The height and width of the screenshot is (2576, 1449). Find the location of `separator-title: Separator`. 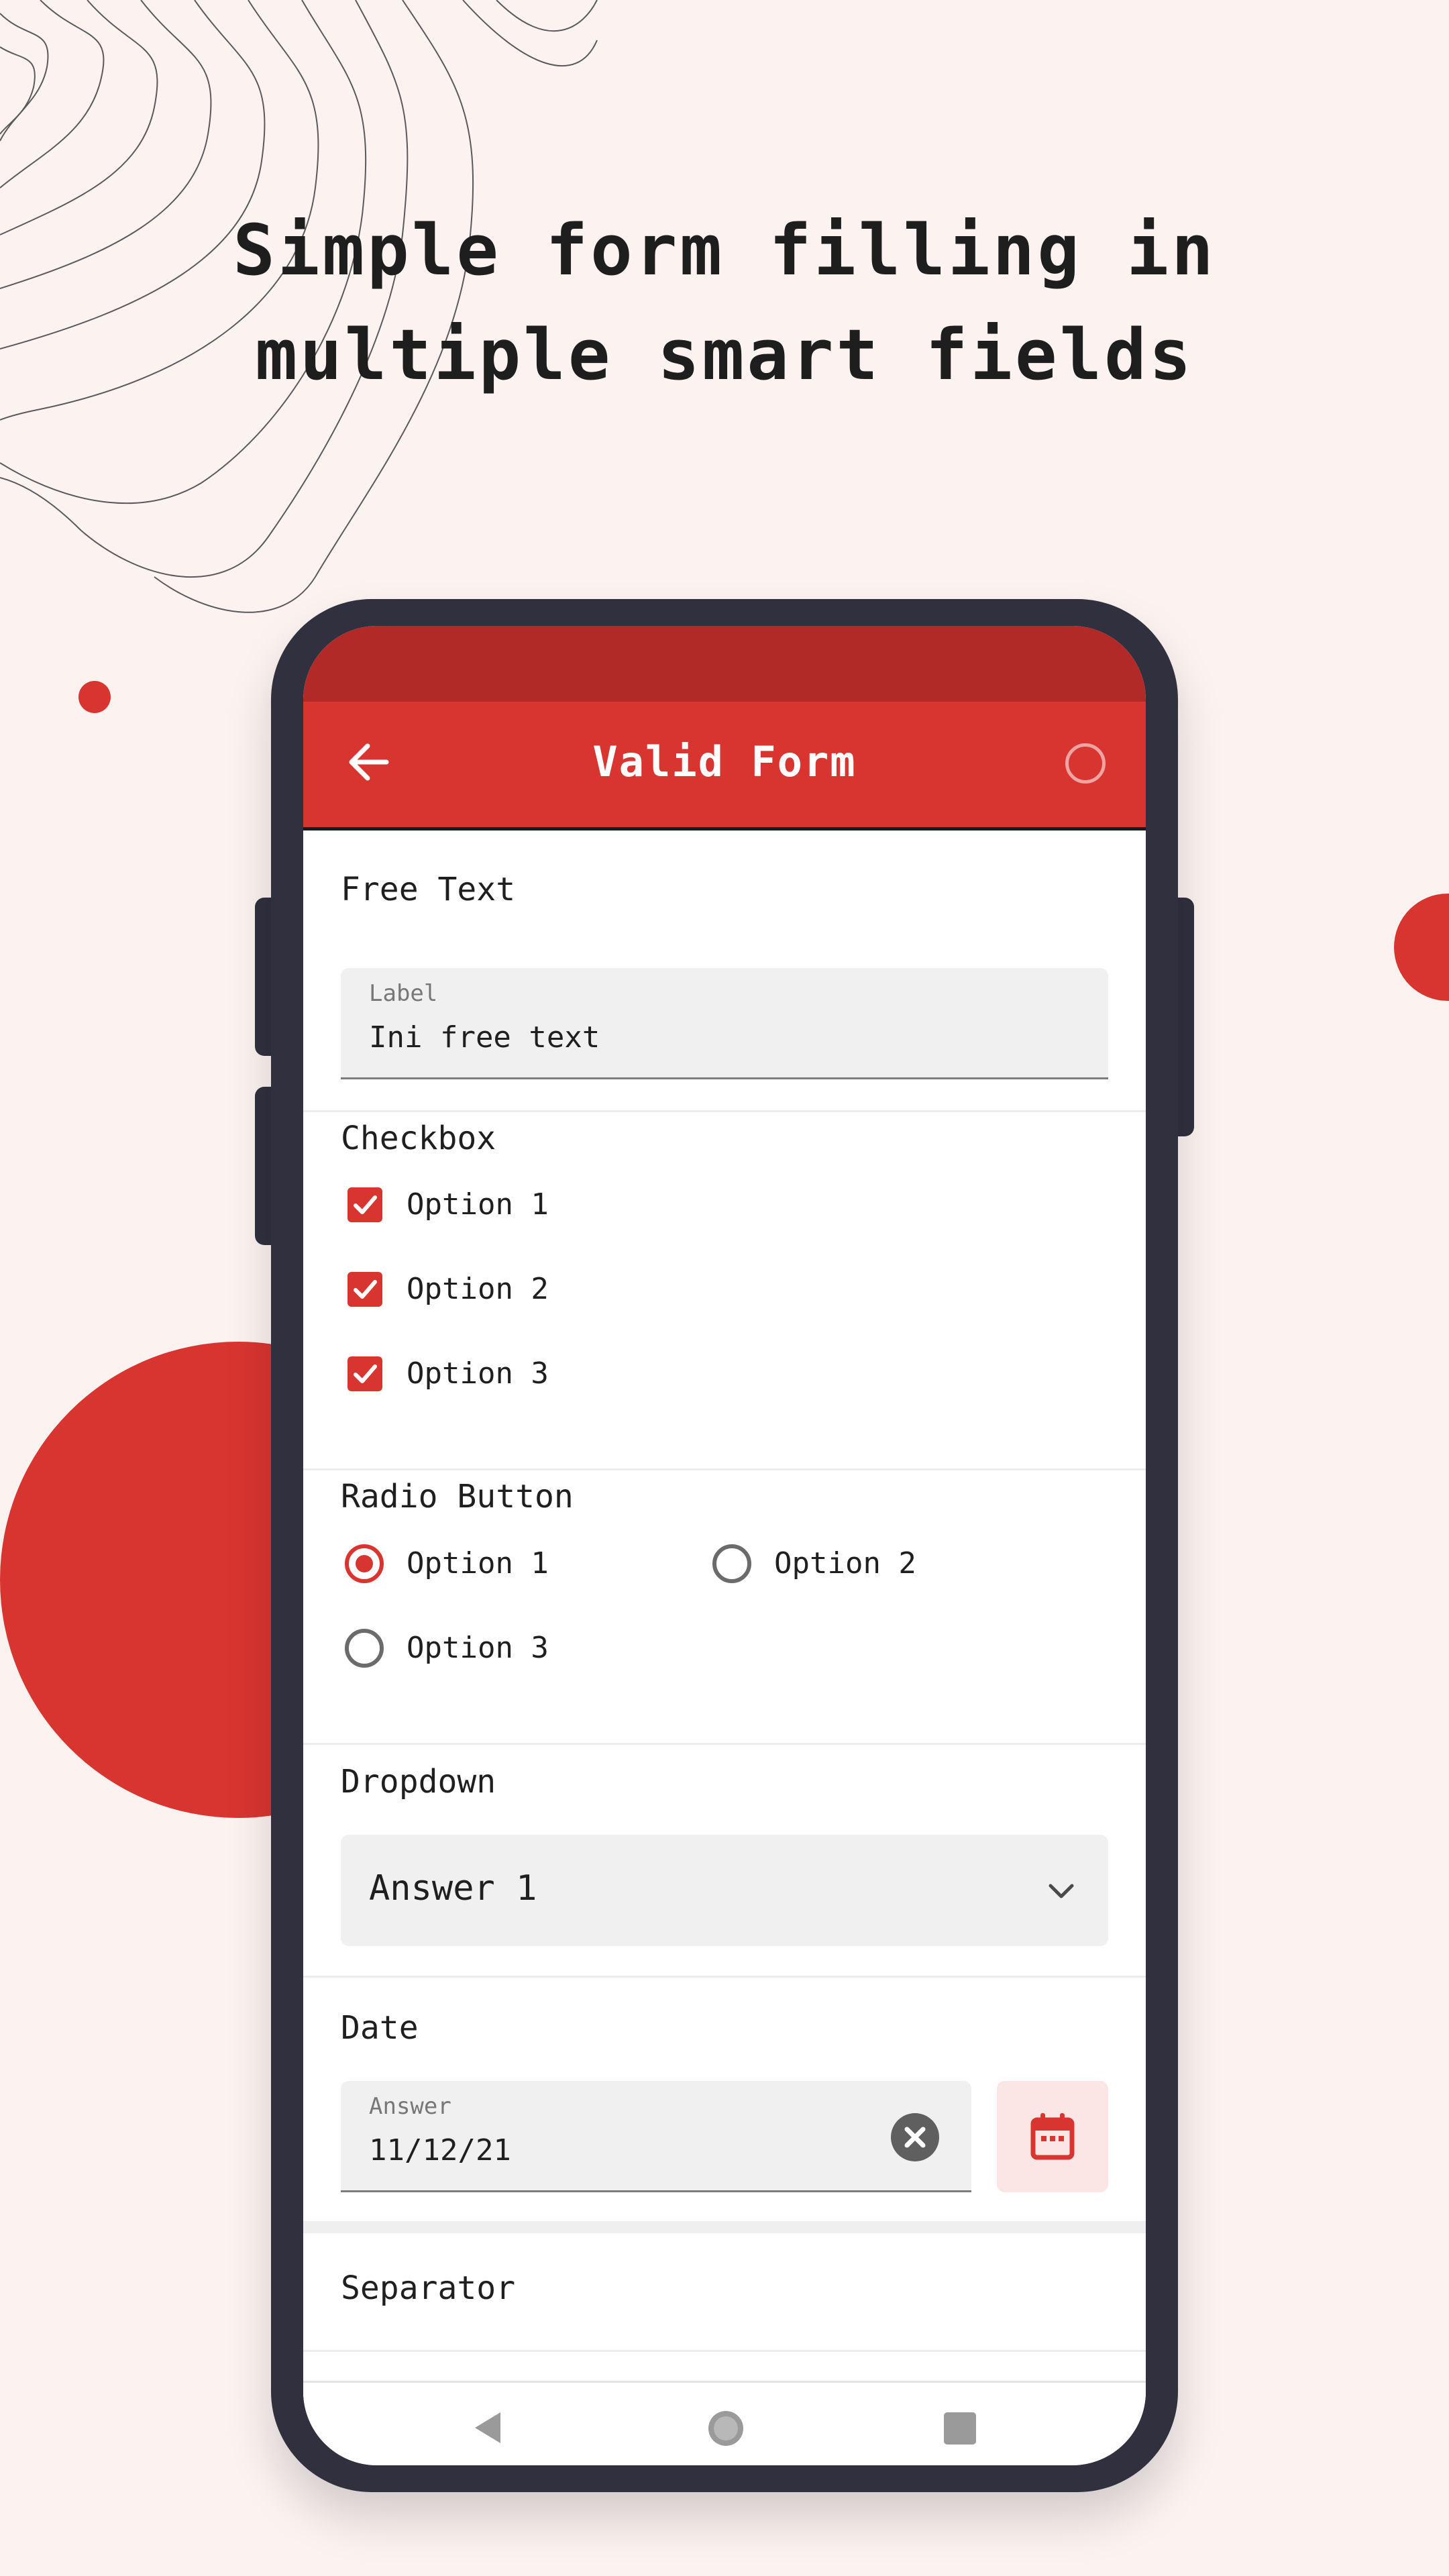

separator-title: Separator is located at coordinates (428, 2288).